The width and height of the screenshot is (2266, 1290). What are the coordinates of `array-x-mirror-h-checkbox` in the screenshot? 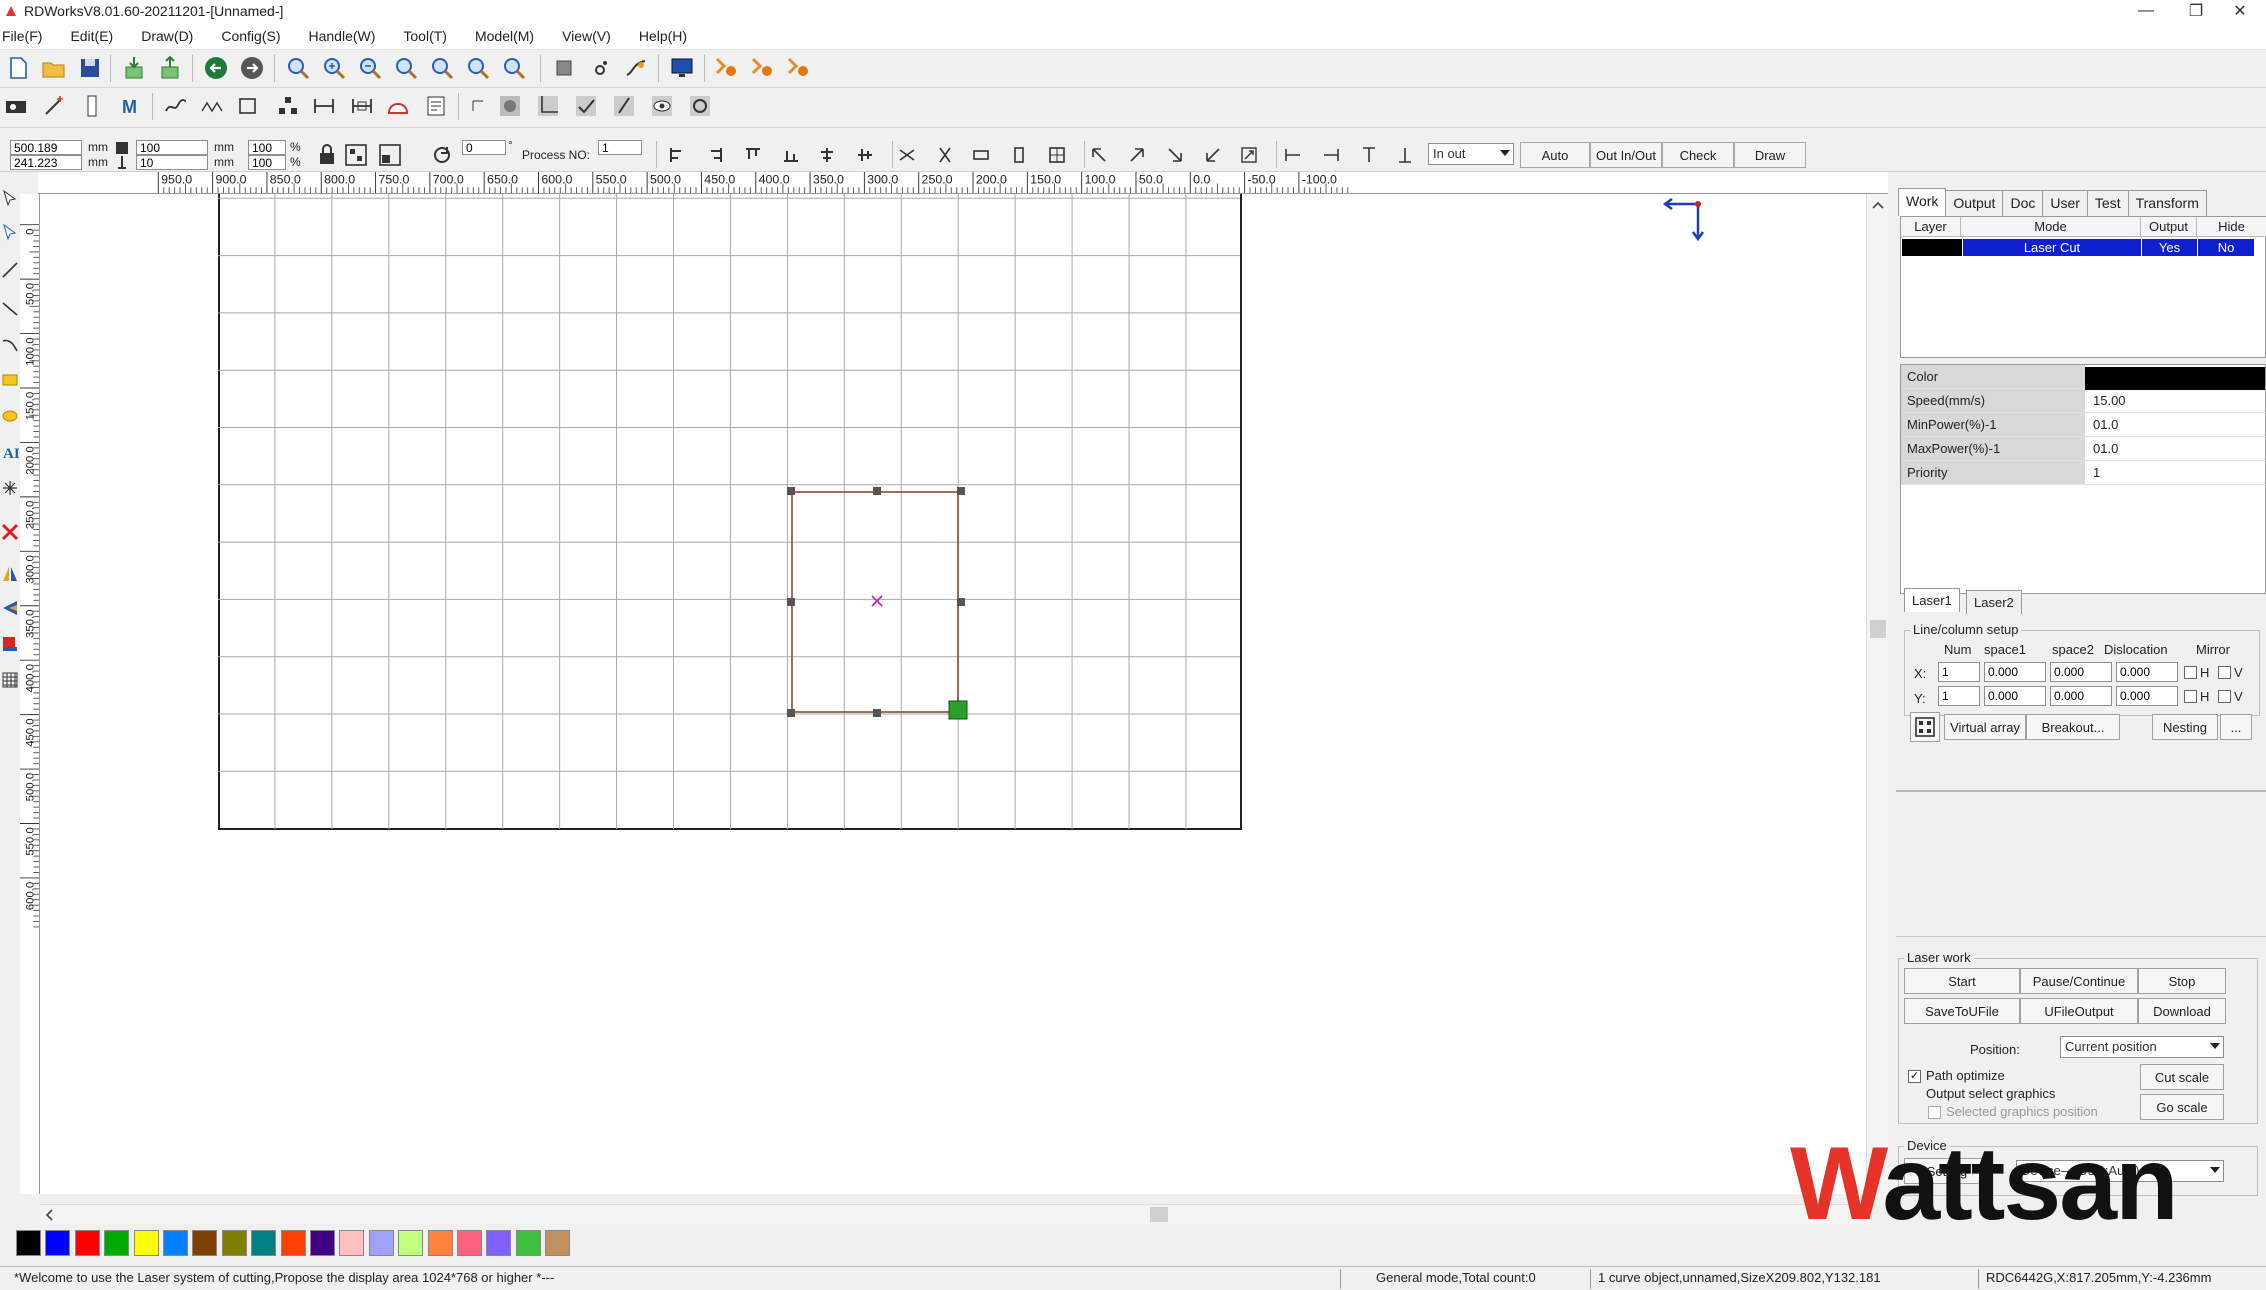 It's located at (2190, 672).